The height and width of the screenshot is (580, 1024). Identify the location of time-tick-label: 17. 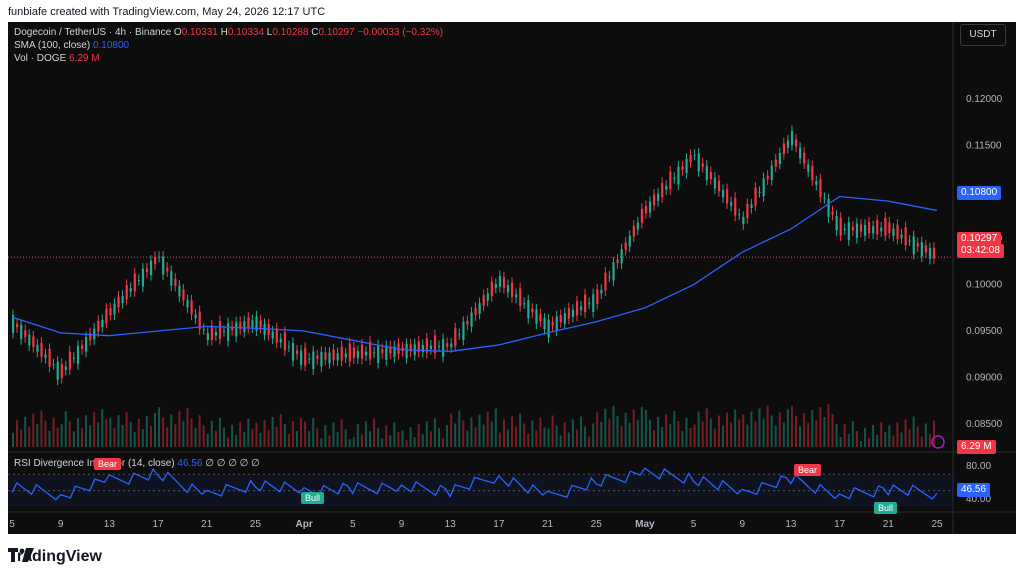
(840, 524).